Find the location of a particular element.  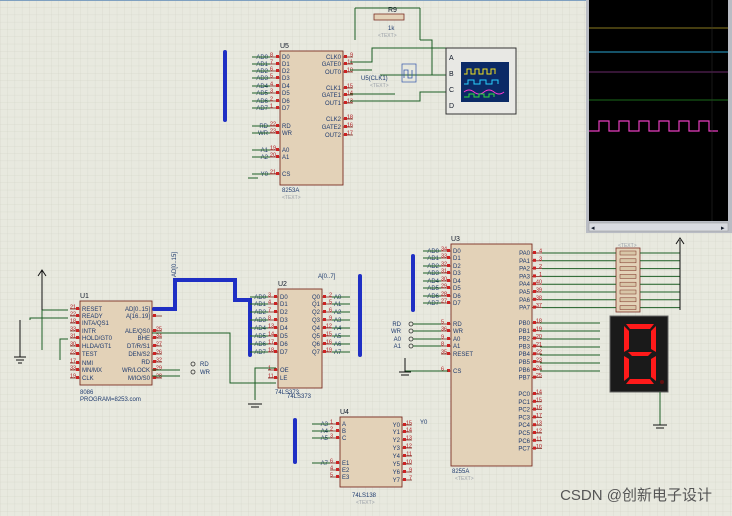

scope-display-window: ◂ ▸ is located at coordinates (659, 116).